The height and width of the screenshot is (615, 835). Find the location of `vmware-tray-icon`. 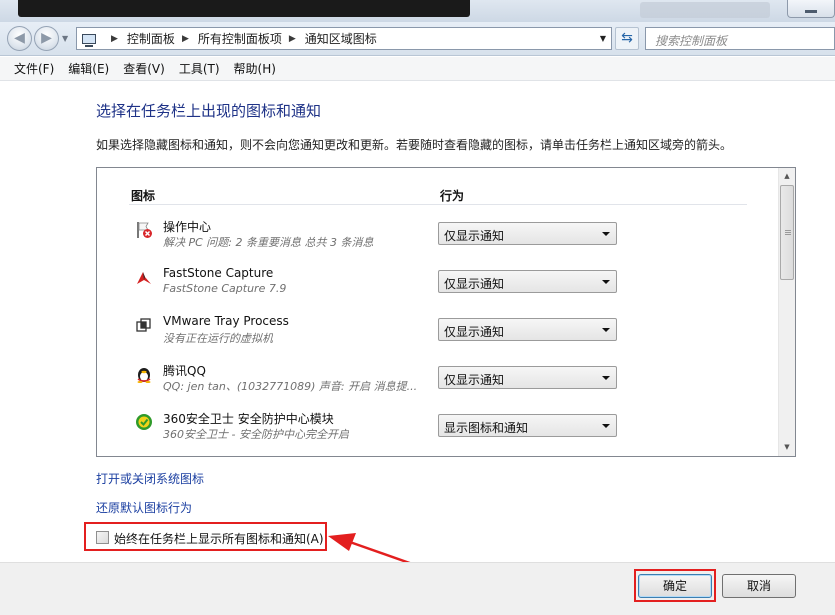

vmware-tray-icon is located at coordinates (143, 325).